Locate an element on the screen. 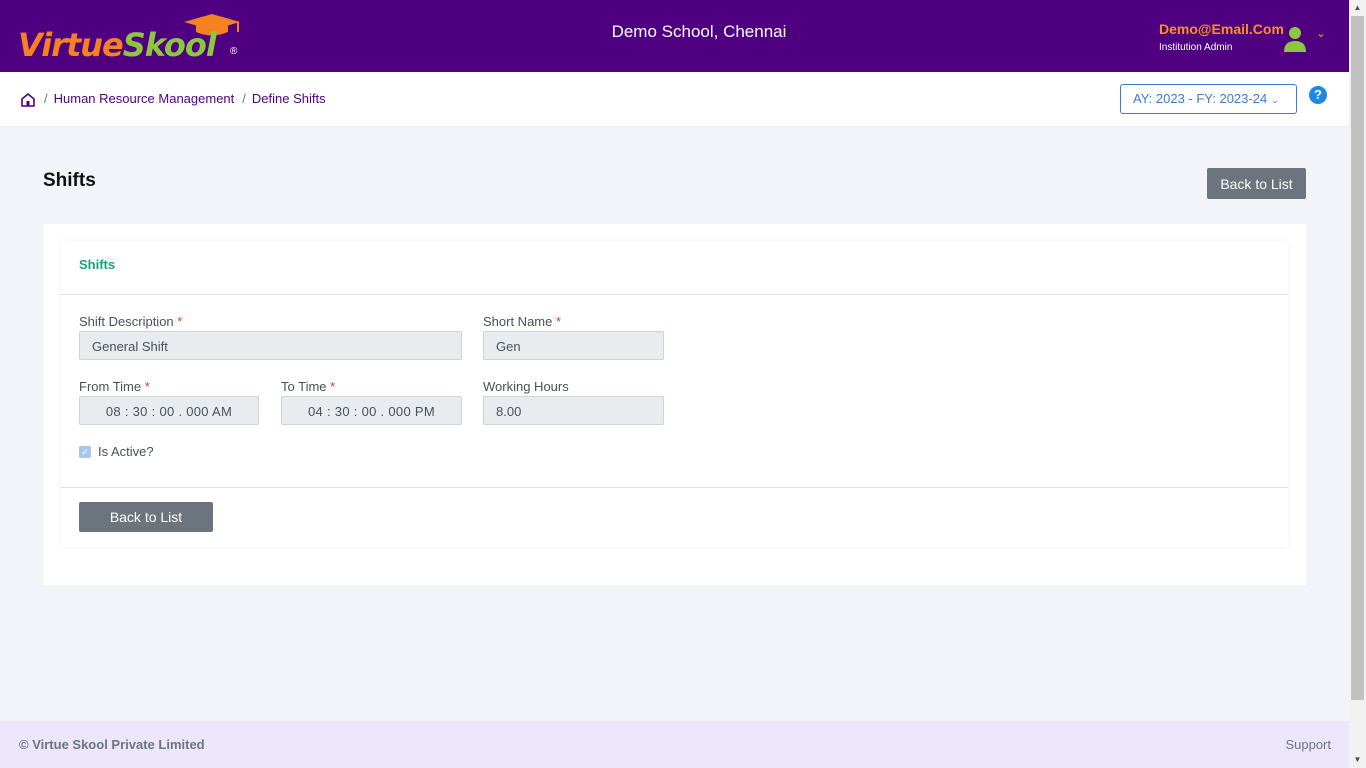 This screenshot has width=1366, height=768. user-menu-chevron-down-icon: ⌄ is located at coordinates (1321, 33).